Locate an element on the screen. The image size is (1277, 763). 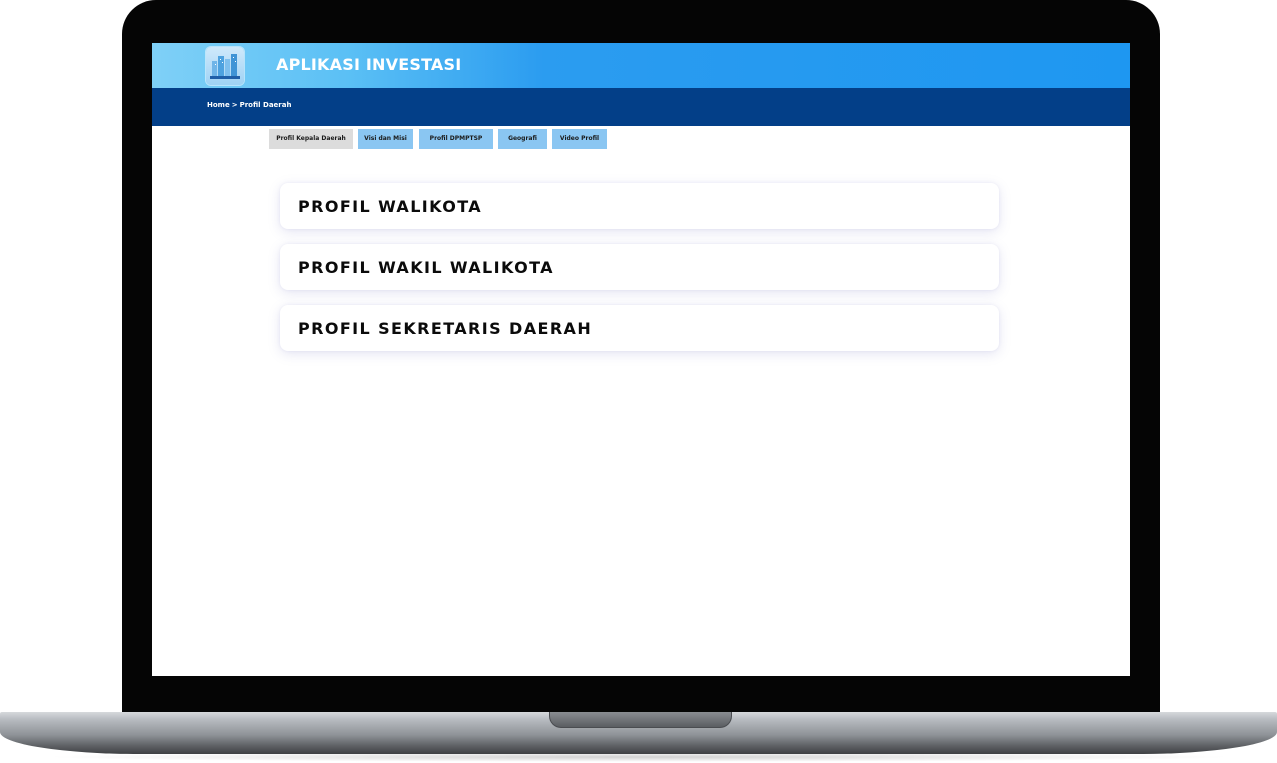
breadcrumb-current: Profil Daerah is located at coordinates (265, 105).